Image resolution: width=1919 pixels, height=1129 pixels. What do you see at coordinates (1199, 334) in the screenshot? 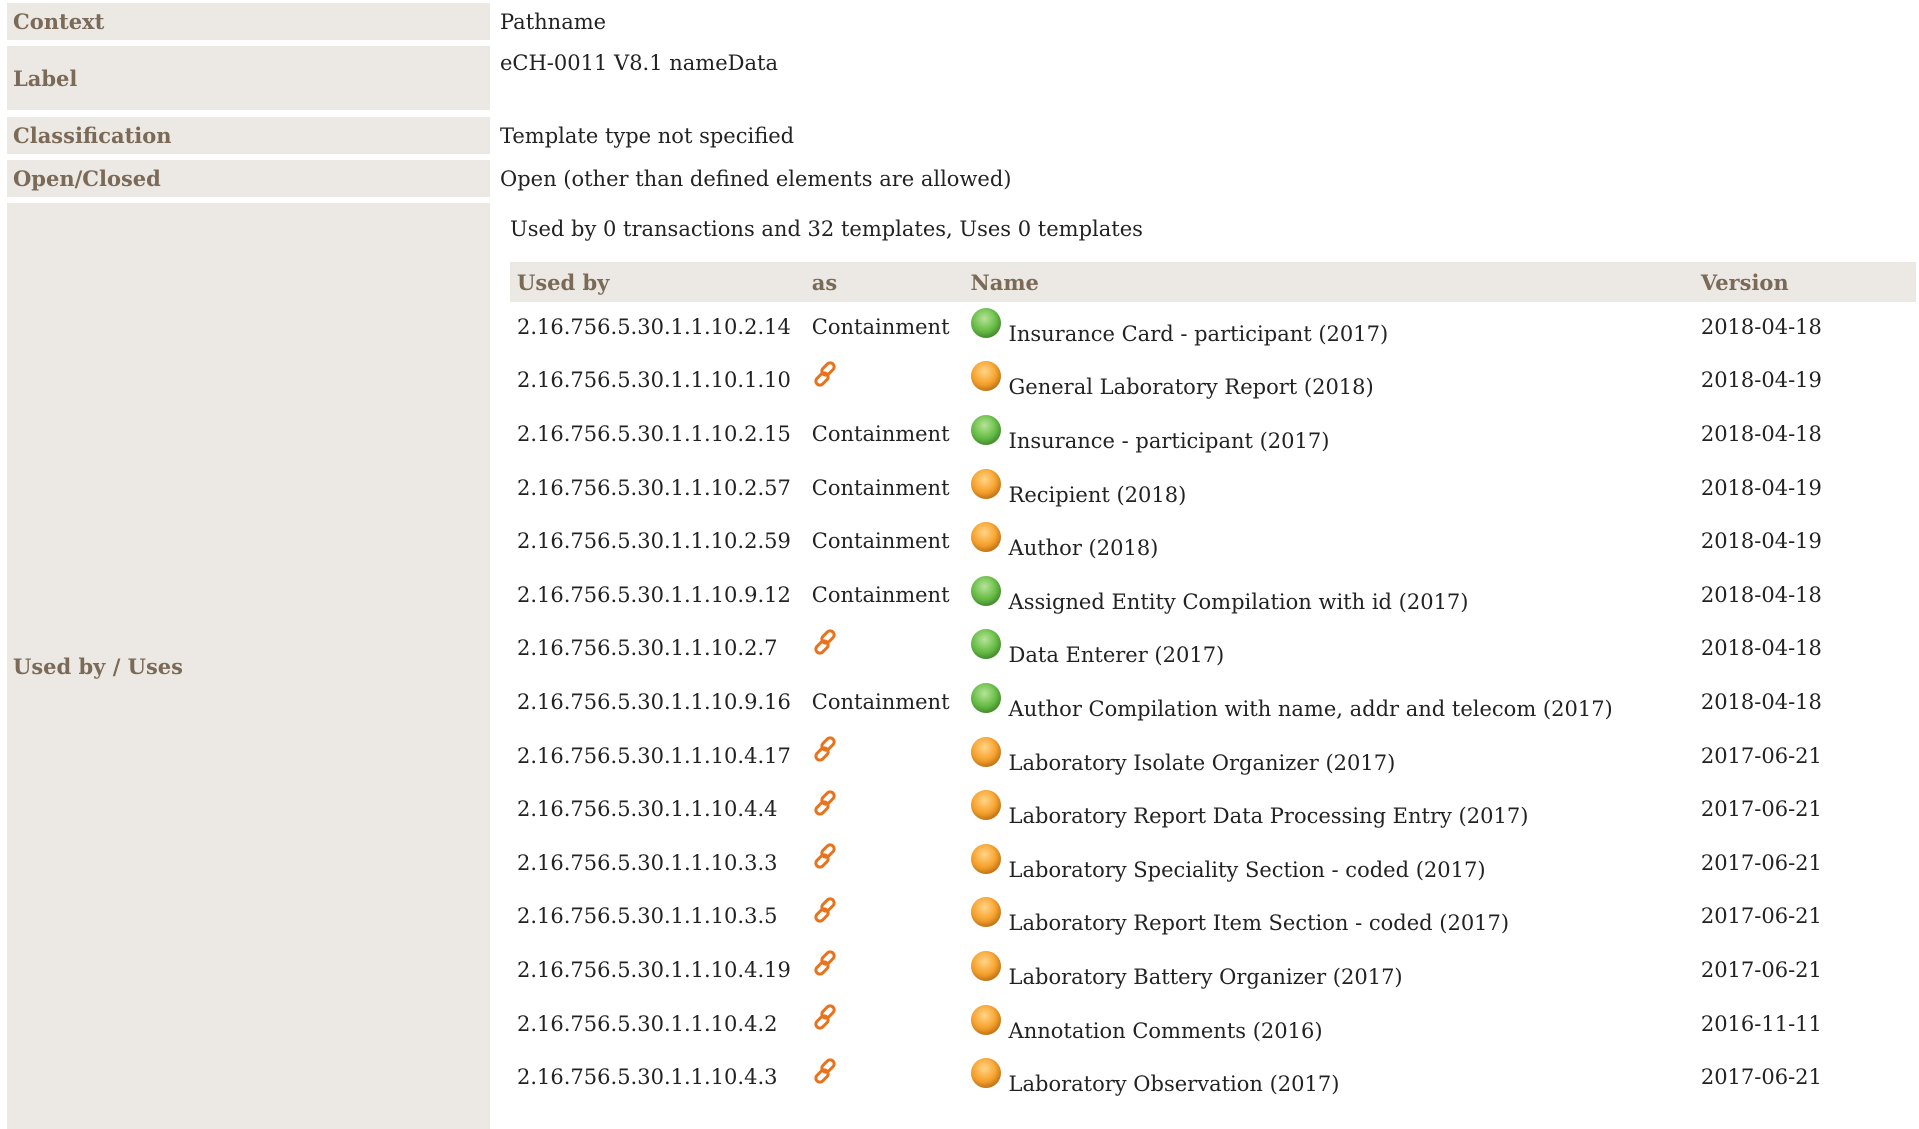
I see `template-name: Insurance Card - participant (2017)` at bounding box center [1199, 334].